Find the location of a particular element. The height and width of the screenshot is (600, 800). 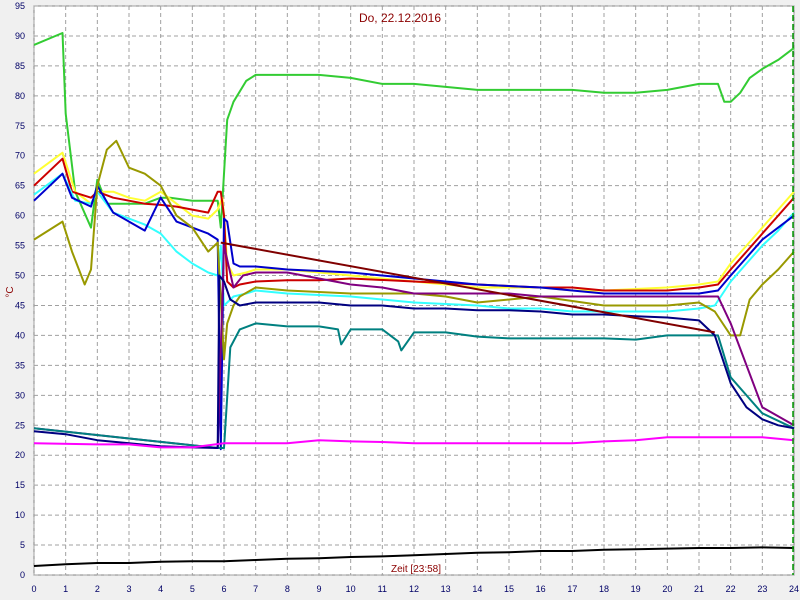

chart-title: Do, 22.12.2016 is located at coordinates (400, 18).